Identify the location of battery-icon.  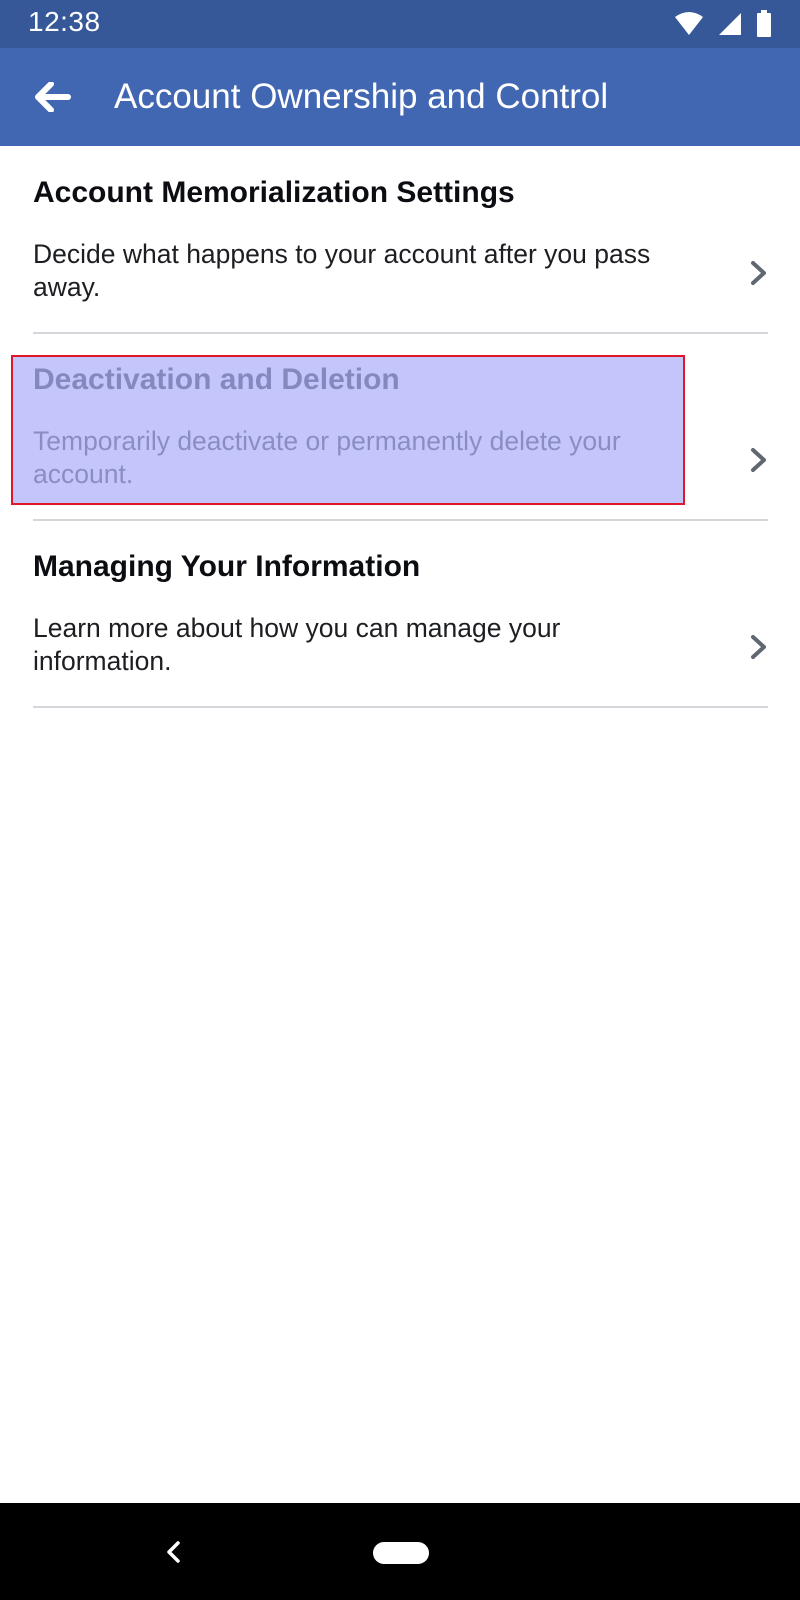
(764, 23).